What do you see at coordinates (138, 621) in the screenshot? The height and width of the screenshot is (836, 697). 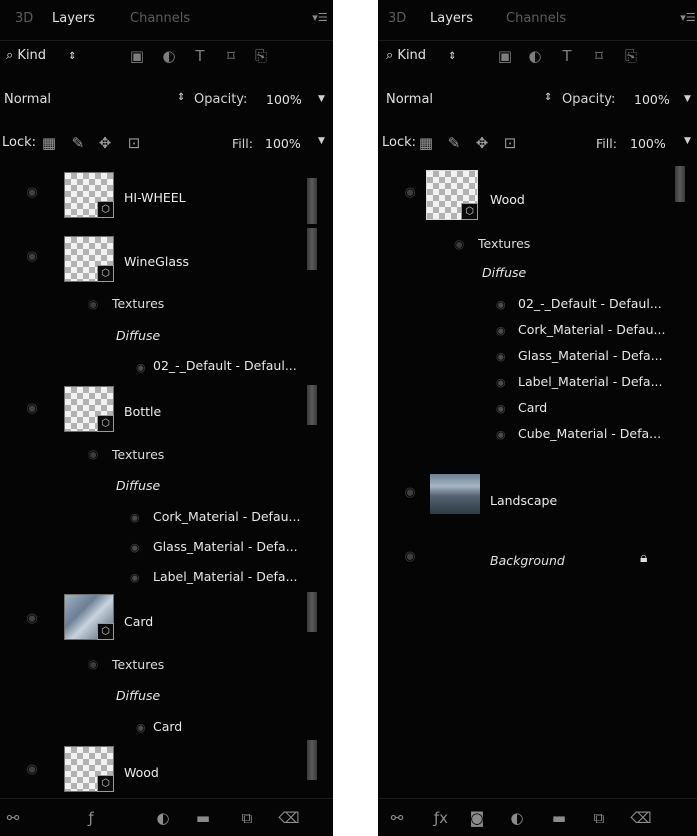 I see `layer-name-card: Card` at bounding box center [138, 621].